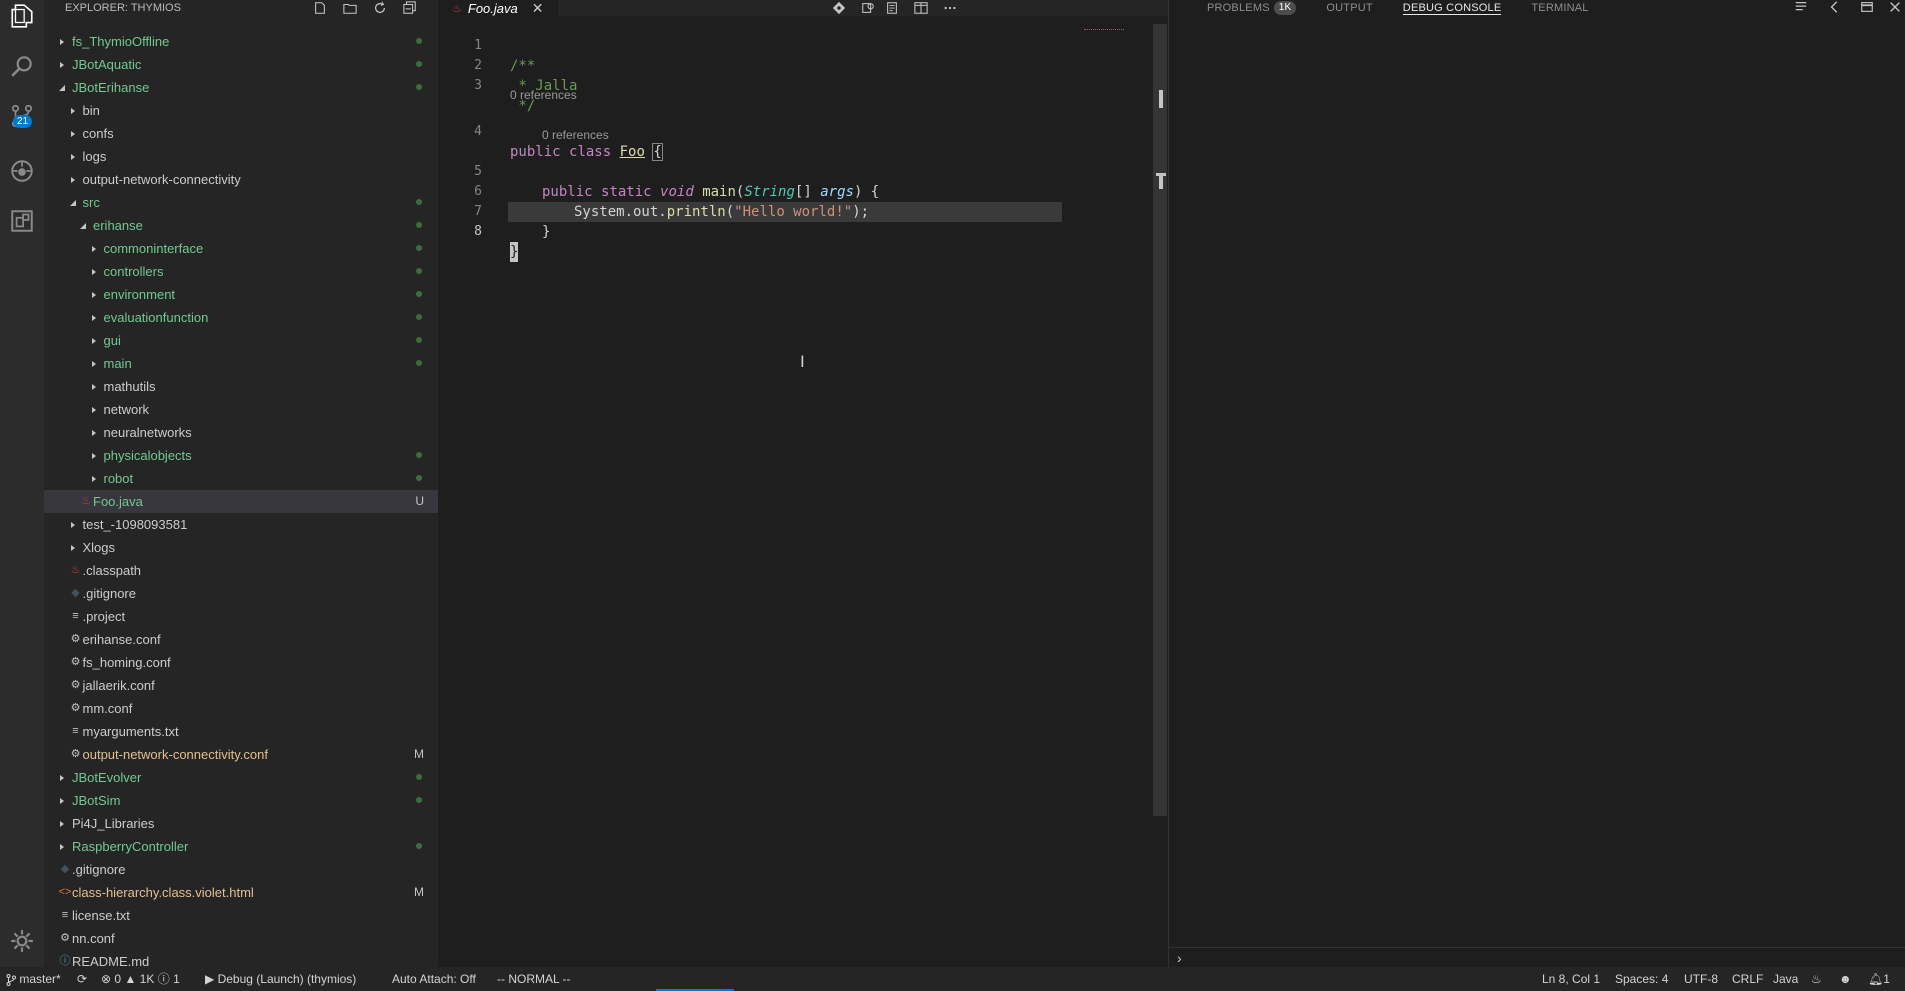 The width and height of the screenshot is (1905, 991). I want to click on debug-launch-config: ▶ Debug (Launch) (thymios), so click(280, 979).